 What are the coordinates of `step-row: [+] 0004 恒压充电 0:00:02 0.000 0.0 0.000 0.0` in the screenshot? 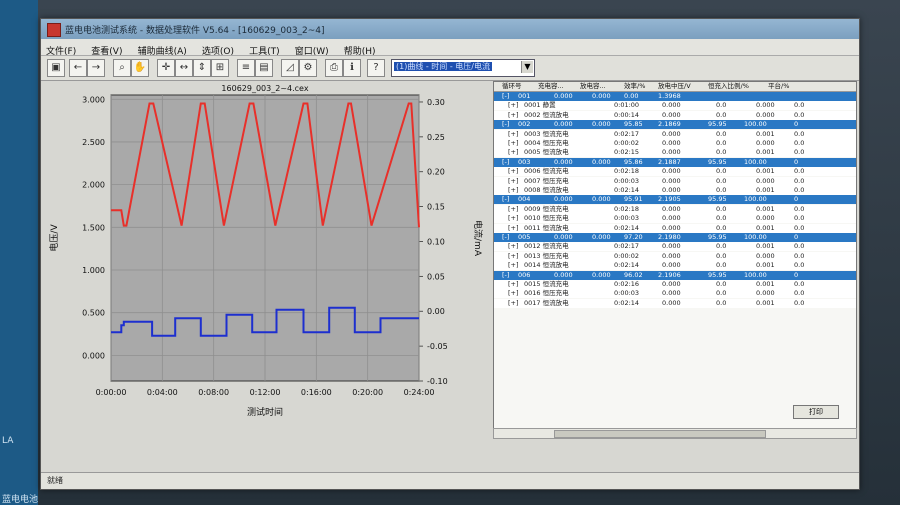 It's located at (675, 143).